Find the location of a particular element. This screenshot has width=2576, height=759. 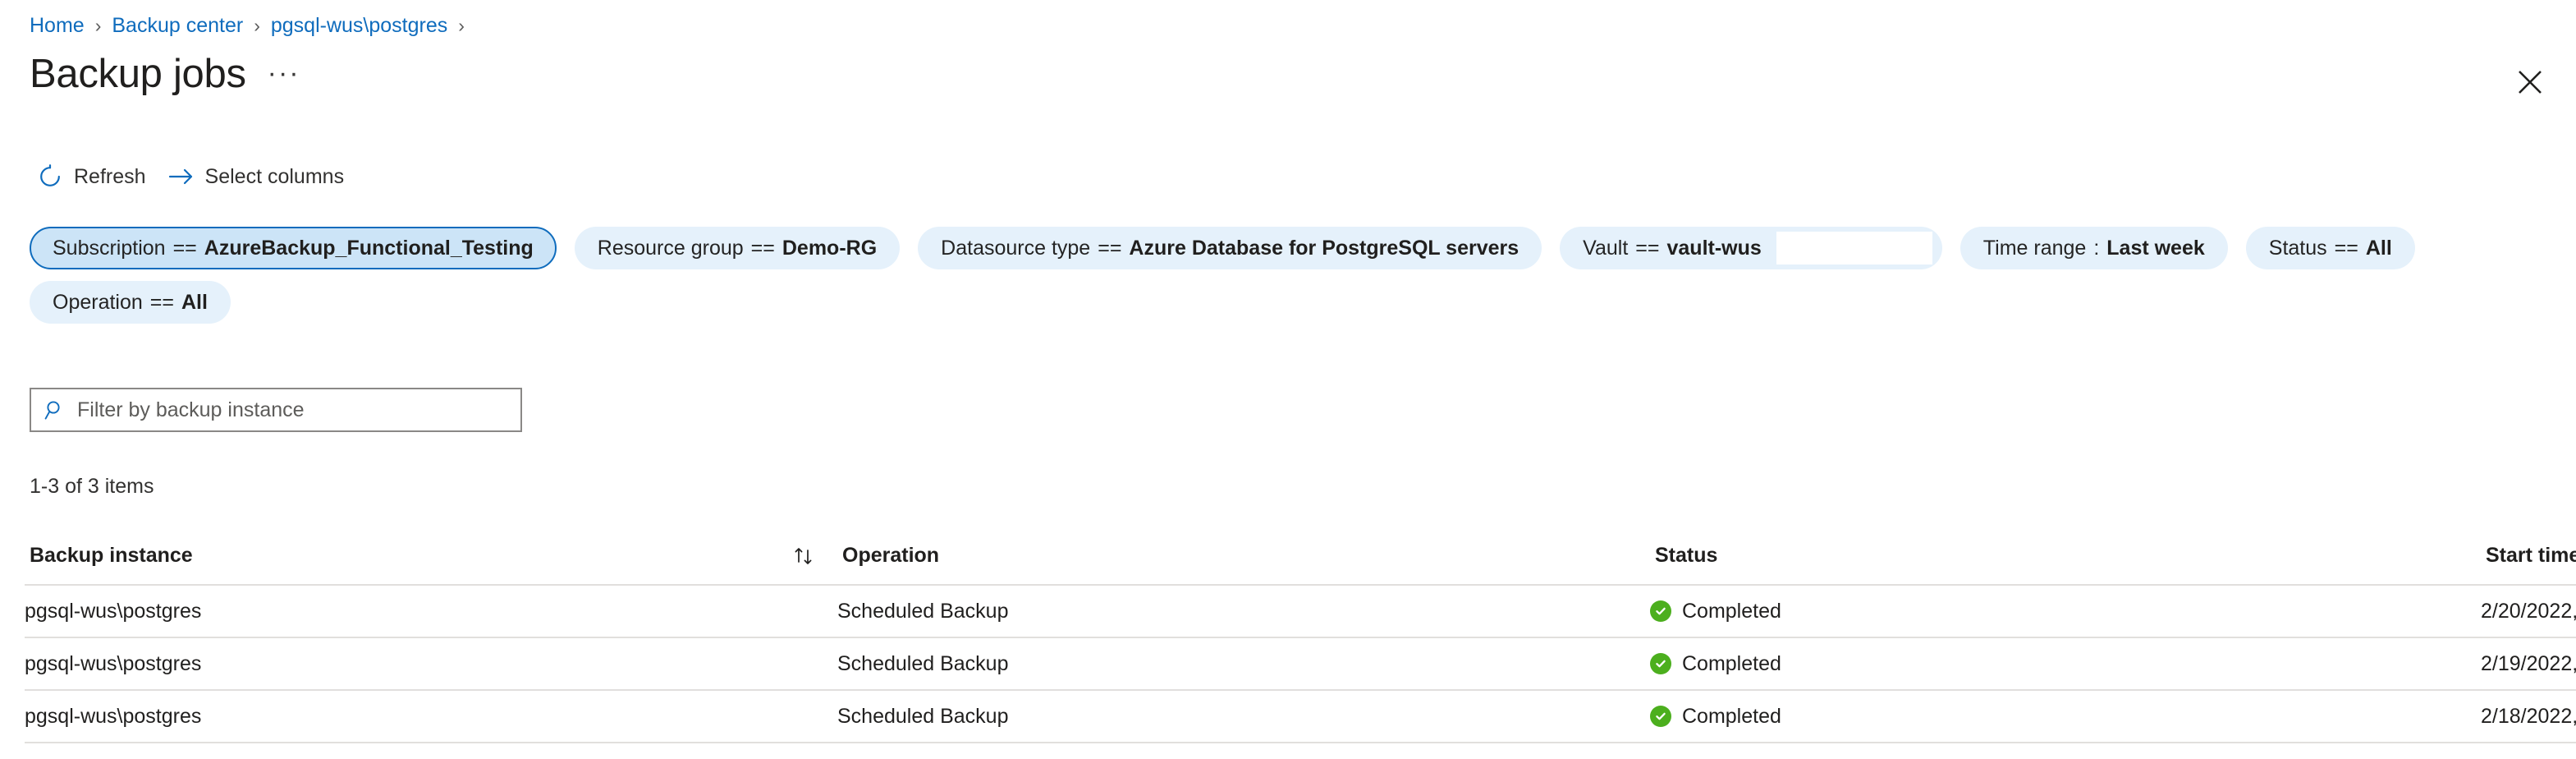

filter-pill-time-range: Time range : Last week is located at coordinates (2094, 248).